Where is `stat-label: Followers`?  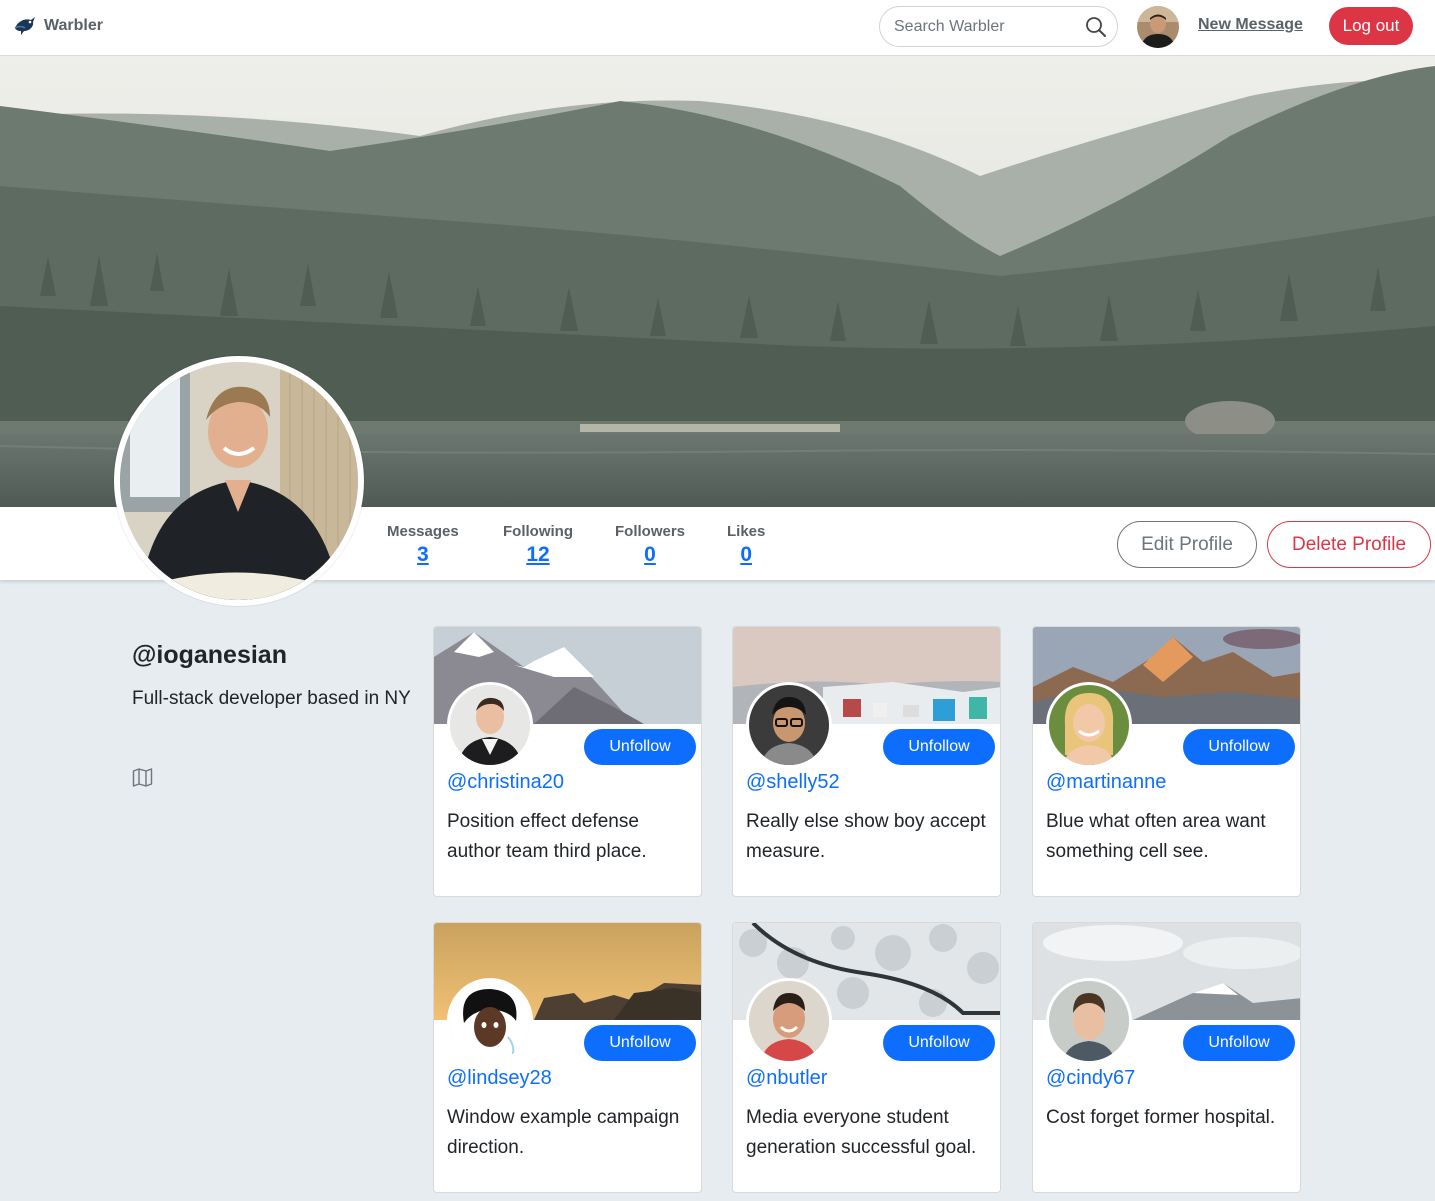
stat-label: Followers is located at coordinates (650, 531).